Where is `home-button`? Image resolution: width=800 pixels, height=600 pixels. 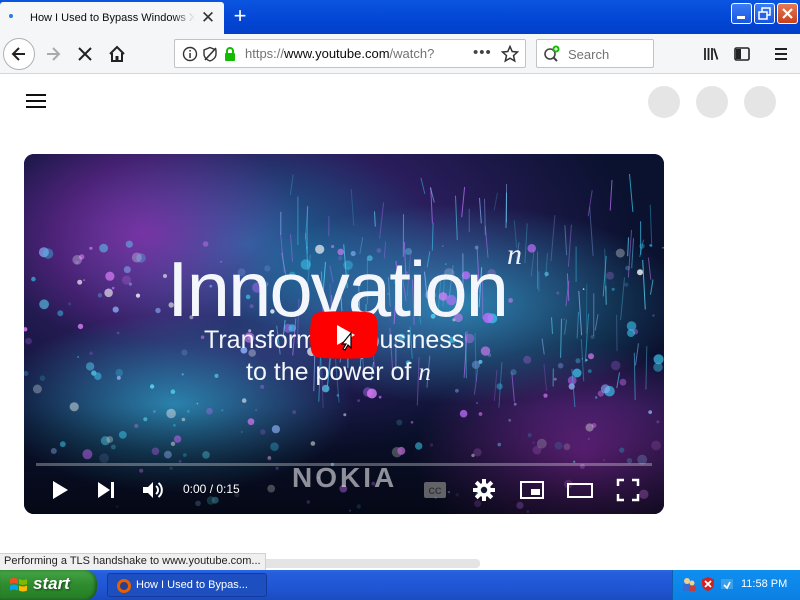
home-button is located at coordinates (117, 54).